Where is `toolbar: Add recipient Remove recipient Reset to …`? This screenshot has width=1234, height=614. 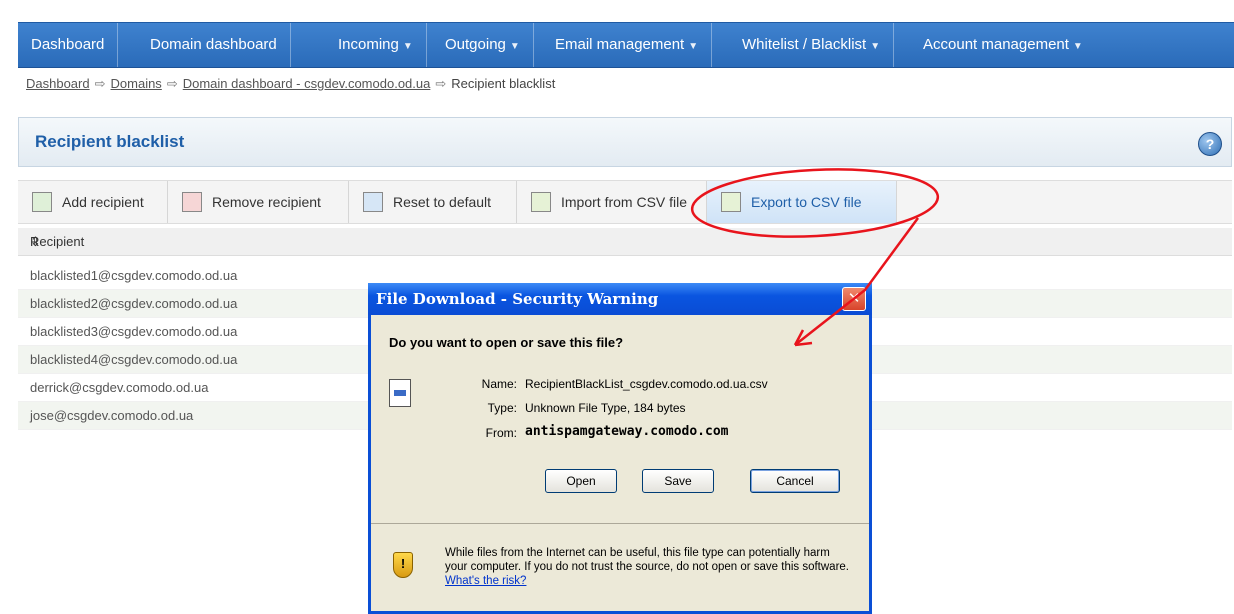 toolbar: Add recipient Remove recipient Reset to … is located at coordinates (625, 202).